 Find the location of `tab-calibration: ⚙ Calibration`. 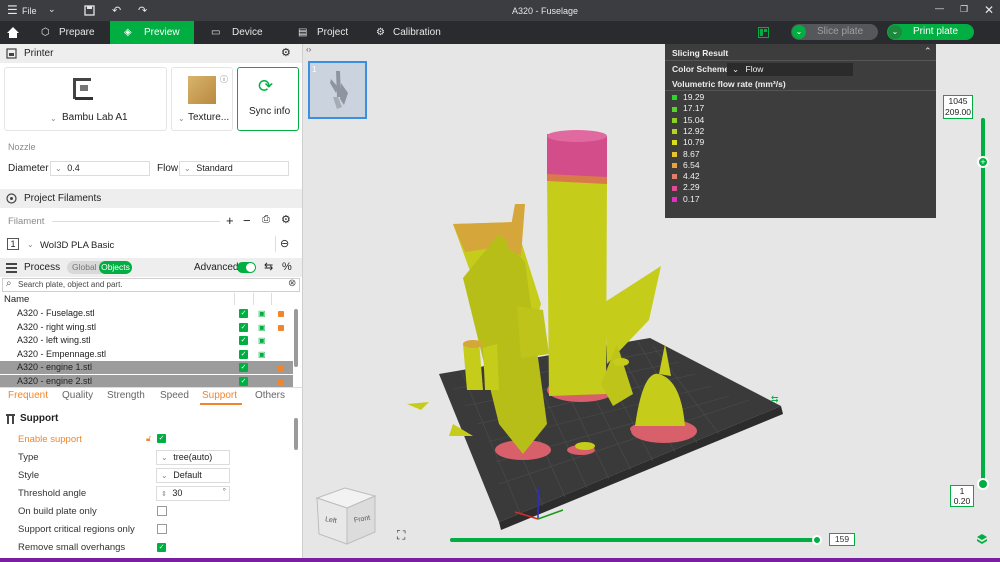

tab-calibration: ⚙ Calibration is located at coordinates (417, 32).